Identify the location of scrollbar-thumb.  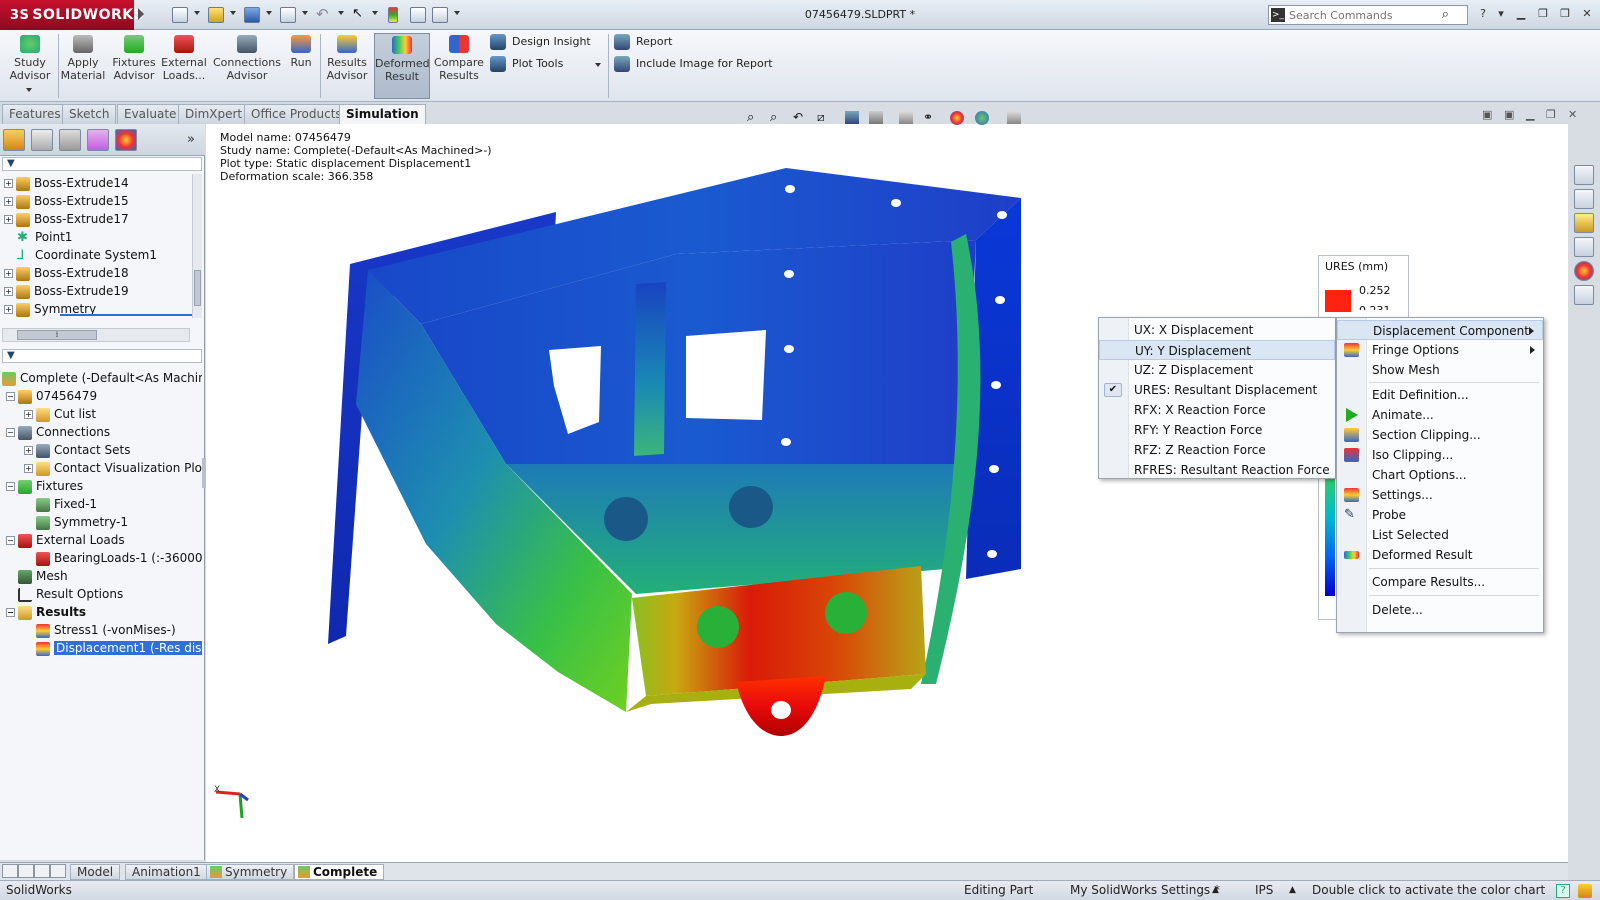
(197, 288).